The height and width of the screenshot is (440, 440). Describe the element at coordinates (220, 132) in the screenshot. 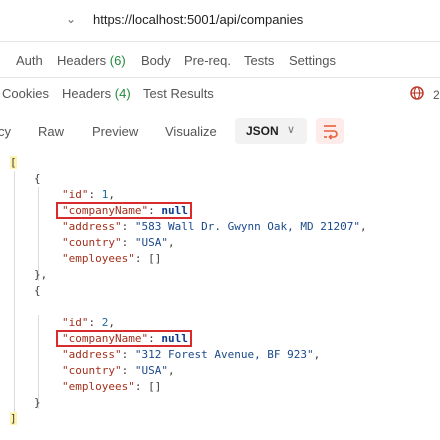

I see `view-mode-bar: cy Raw Preview Visualize JSON ∨` at that location.